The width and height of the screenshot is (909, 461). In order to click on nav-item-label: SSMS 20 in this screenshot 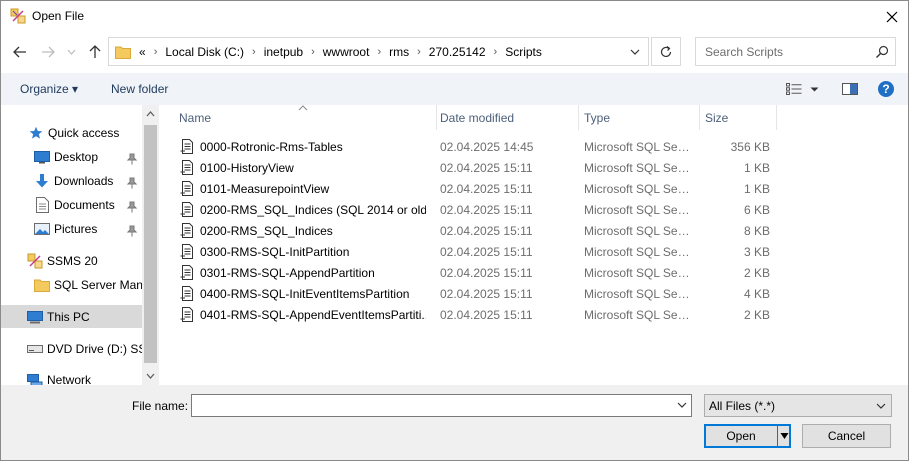, I will do `click(72, 261)`.